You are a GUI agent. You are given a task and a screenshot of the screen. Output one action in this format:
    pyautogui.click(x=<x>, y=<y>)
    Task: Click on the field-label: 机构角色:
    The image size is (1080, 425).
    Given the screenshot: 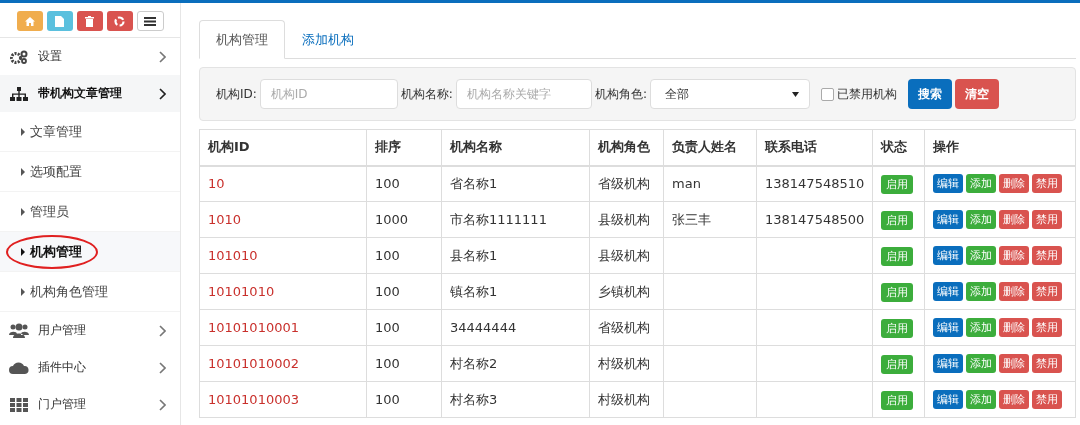 What is the action you would take?
    pyautogui.click(x=620, y=94)
    